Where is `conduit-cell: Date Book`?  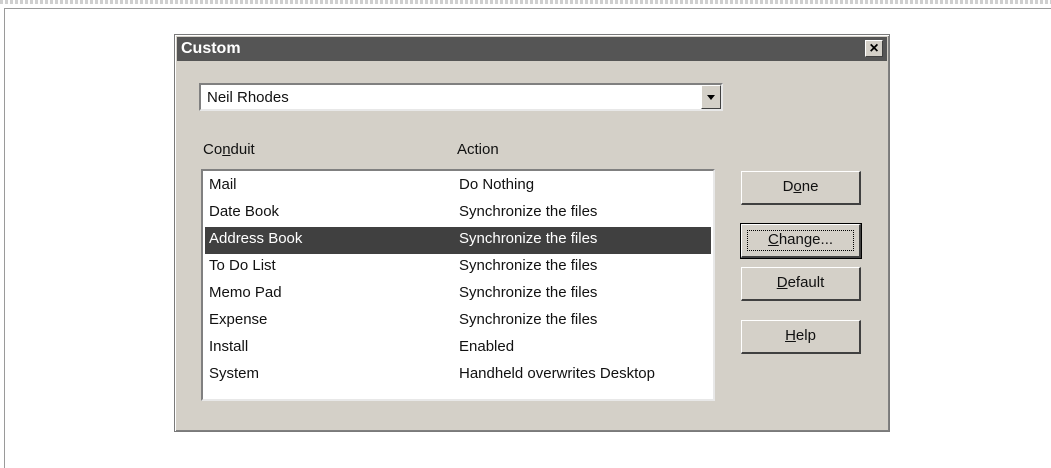 conduit-cell: Date Book is located at coordinates (244, 211).